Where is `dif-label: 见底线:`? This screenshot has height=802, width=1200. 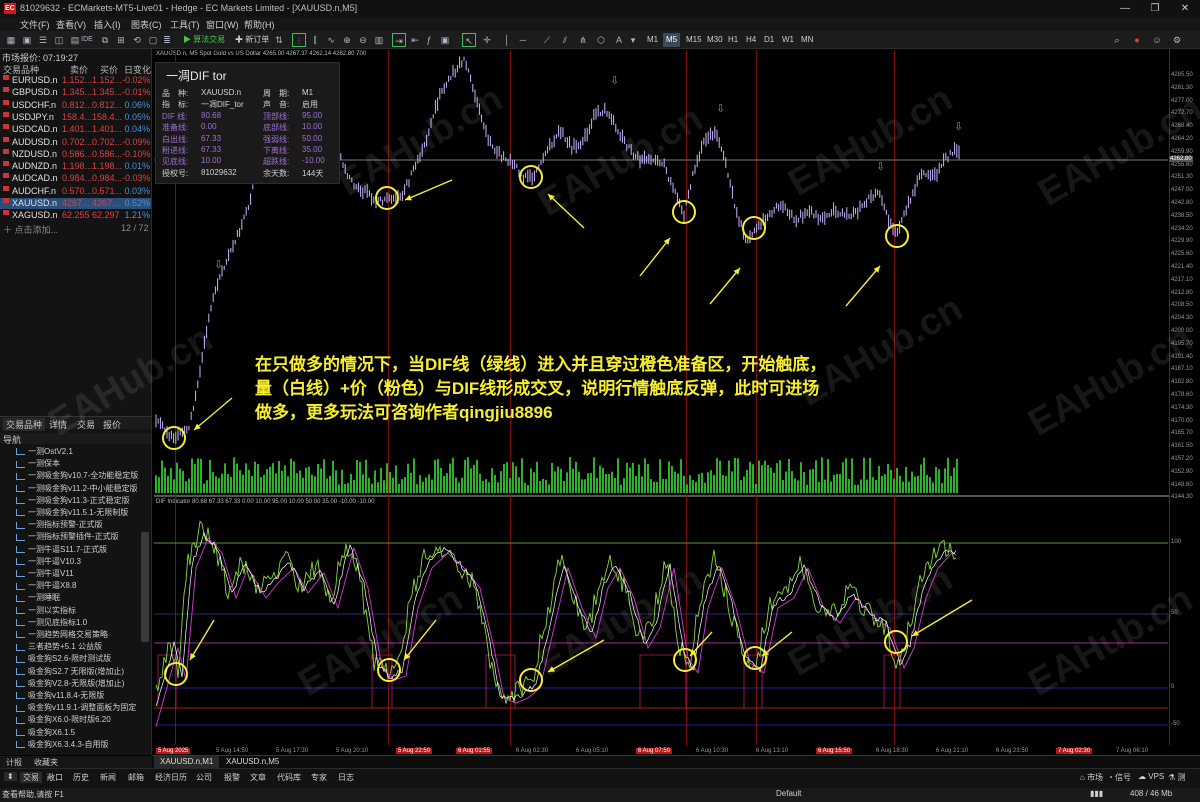
dif-label: 见底线: is located at coordinates (175, 162).